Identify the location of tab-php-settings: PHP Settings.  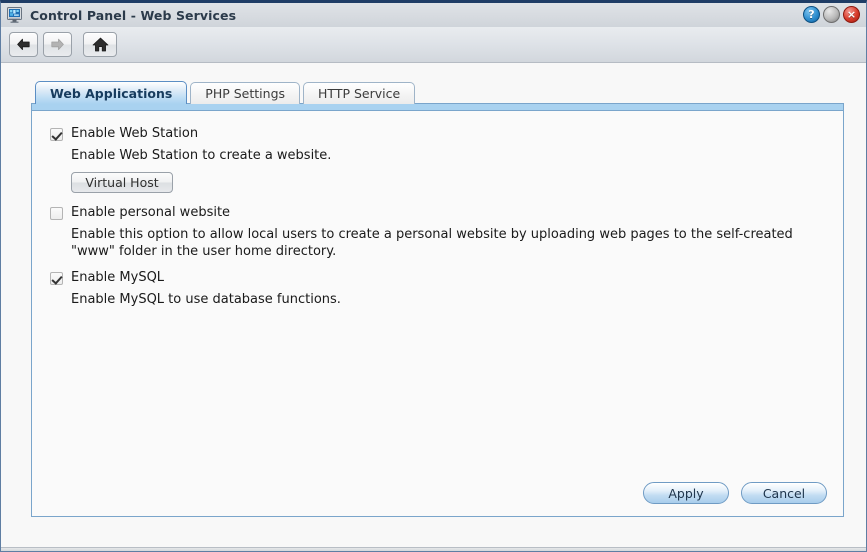
(245, 93).